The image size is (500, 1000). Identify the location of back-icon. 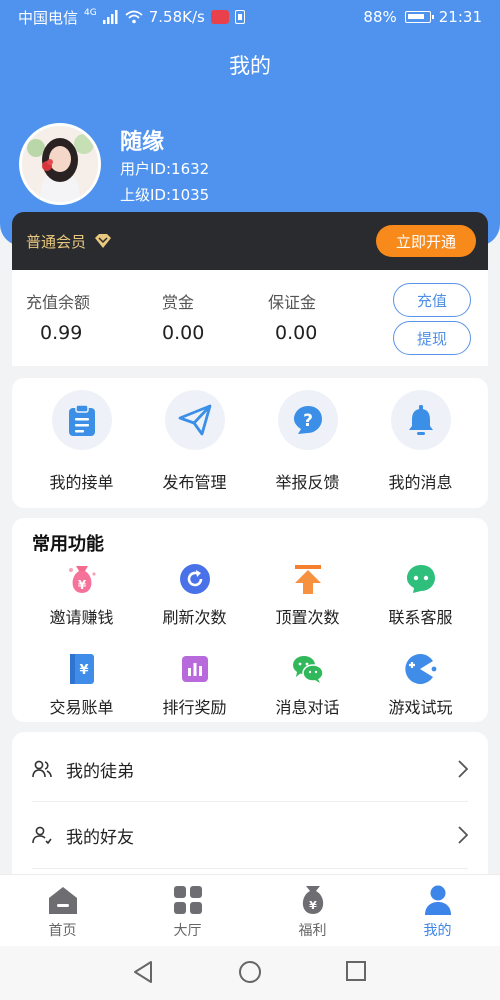
(143, 972).